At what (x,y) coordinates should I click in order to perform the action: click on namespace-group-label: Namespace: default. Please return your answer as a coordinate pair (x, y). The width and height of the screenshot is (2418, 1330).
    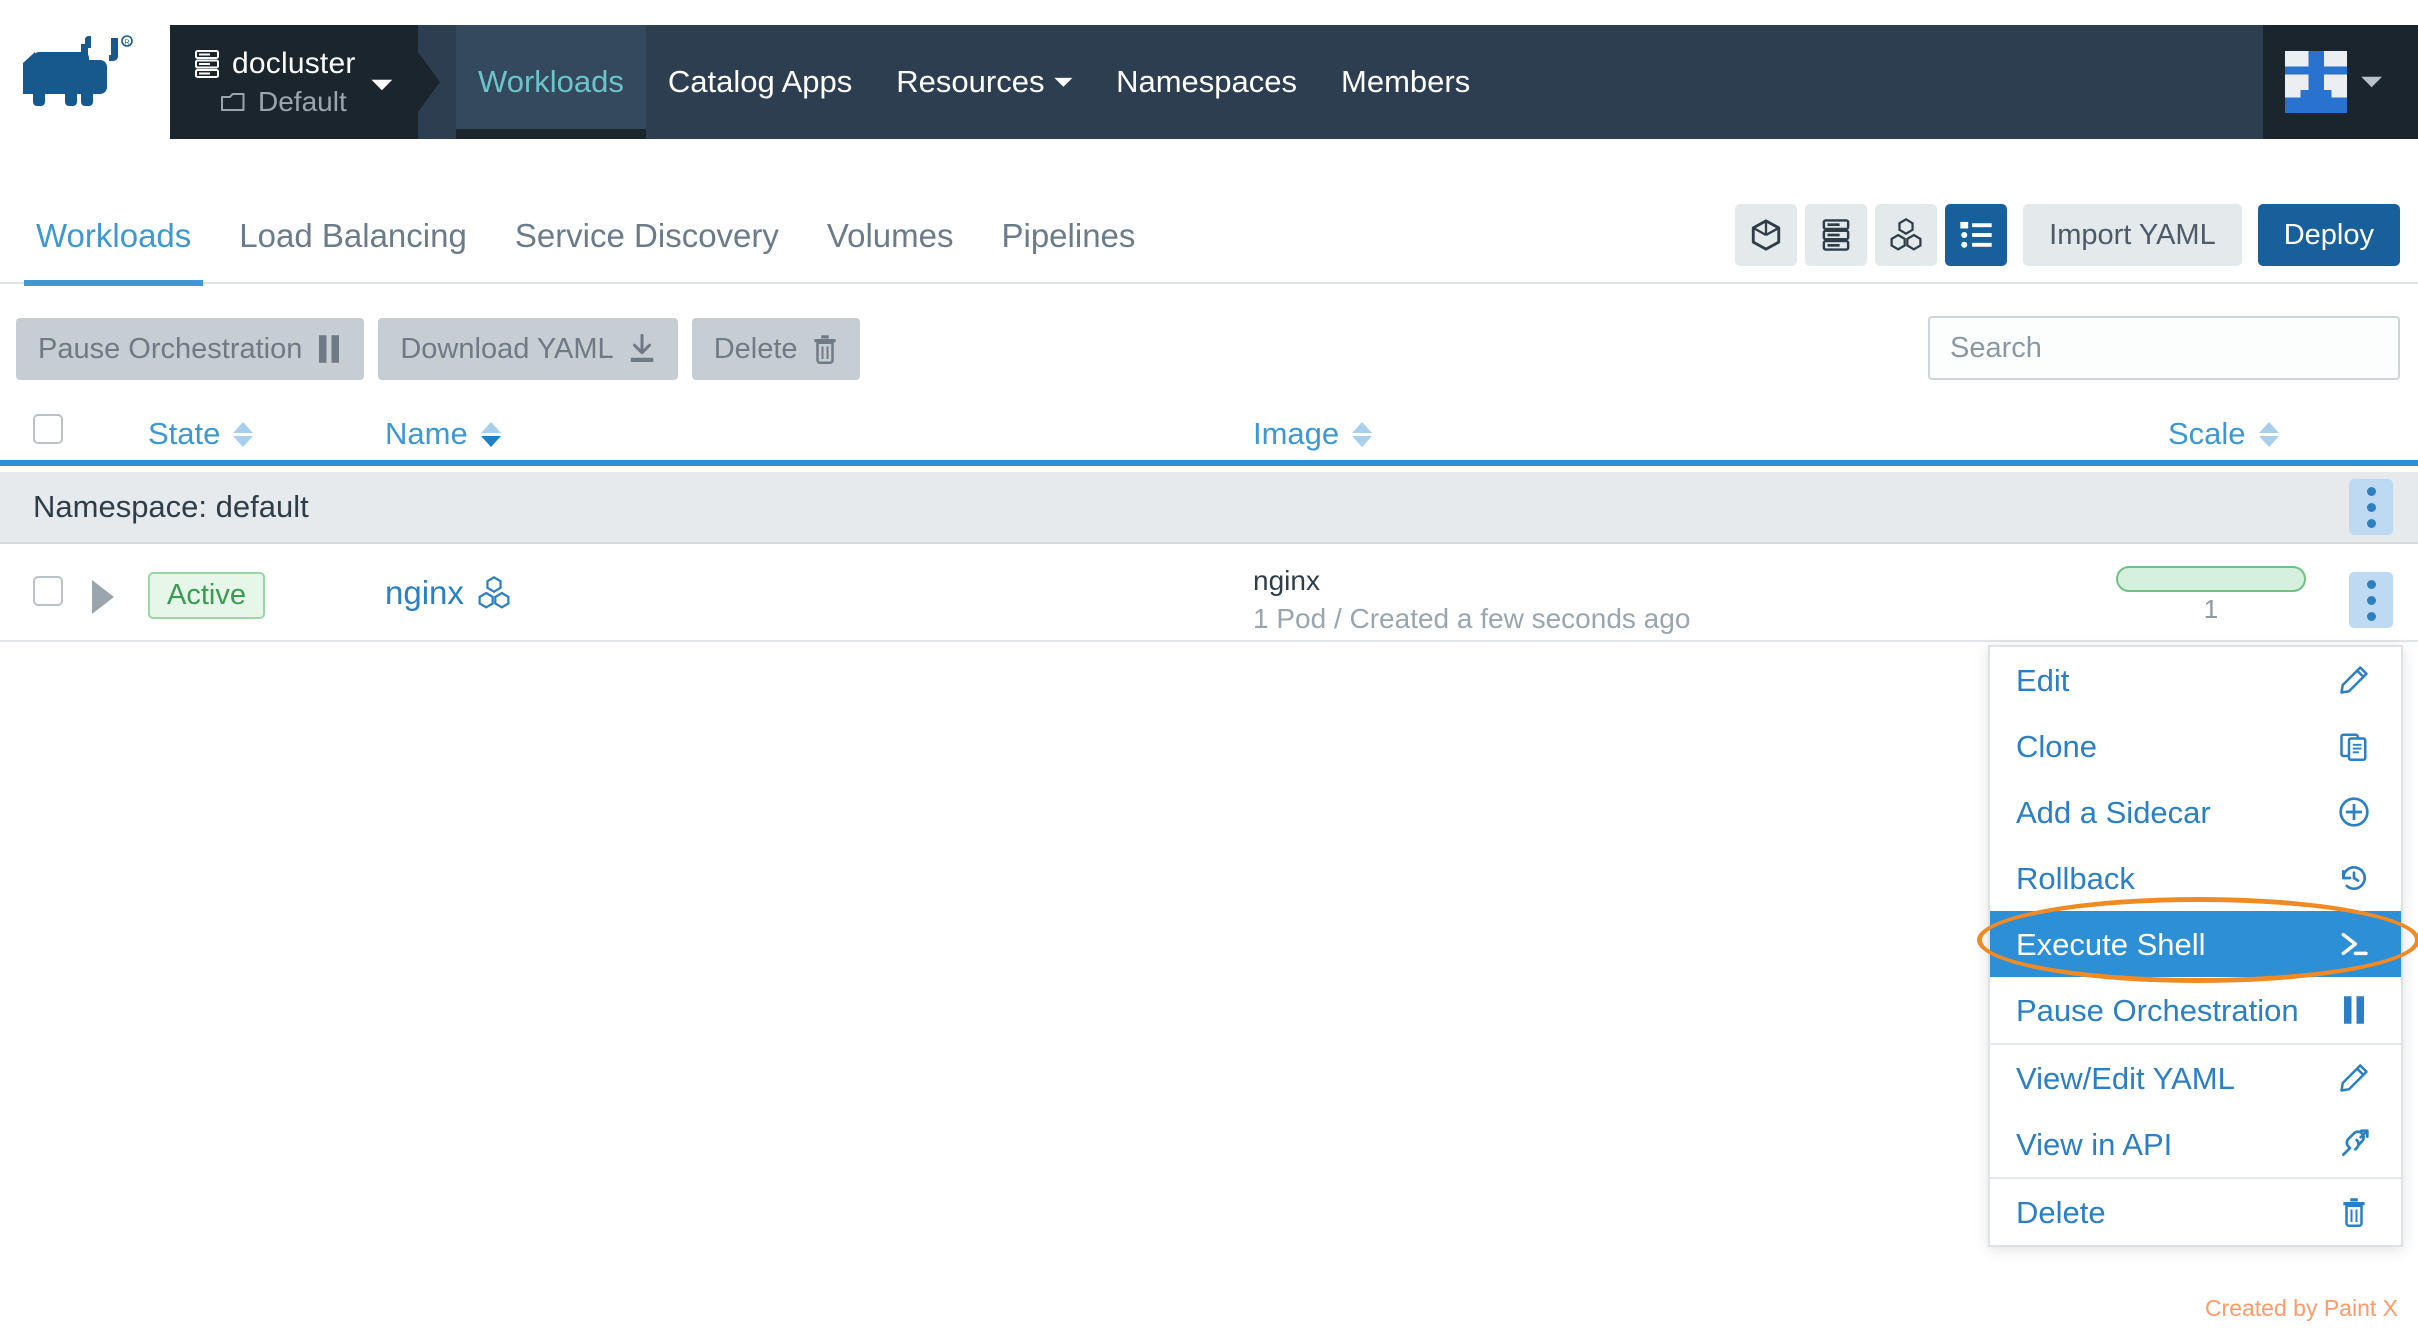
    Looking at the image, I should click on (171, 506).